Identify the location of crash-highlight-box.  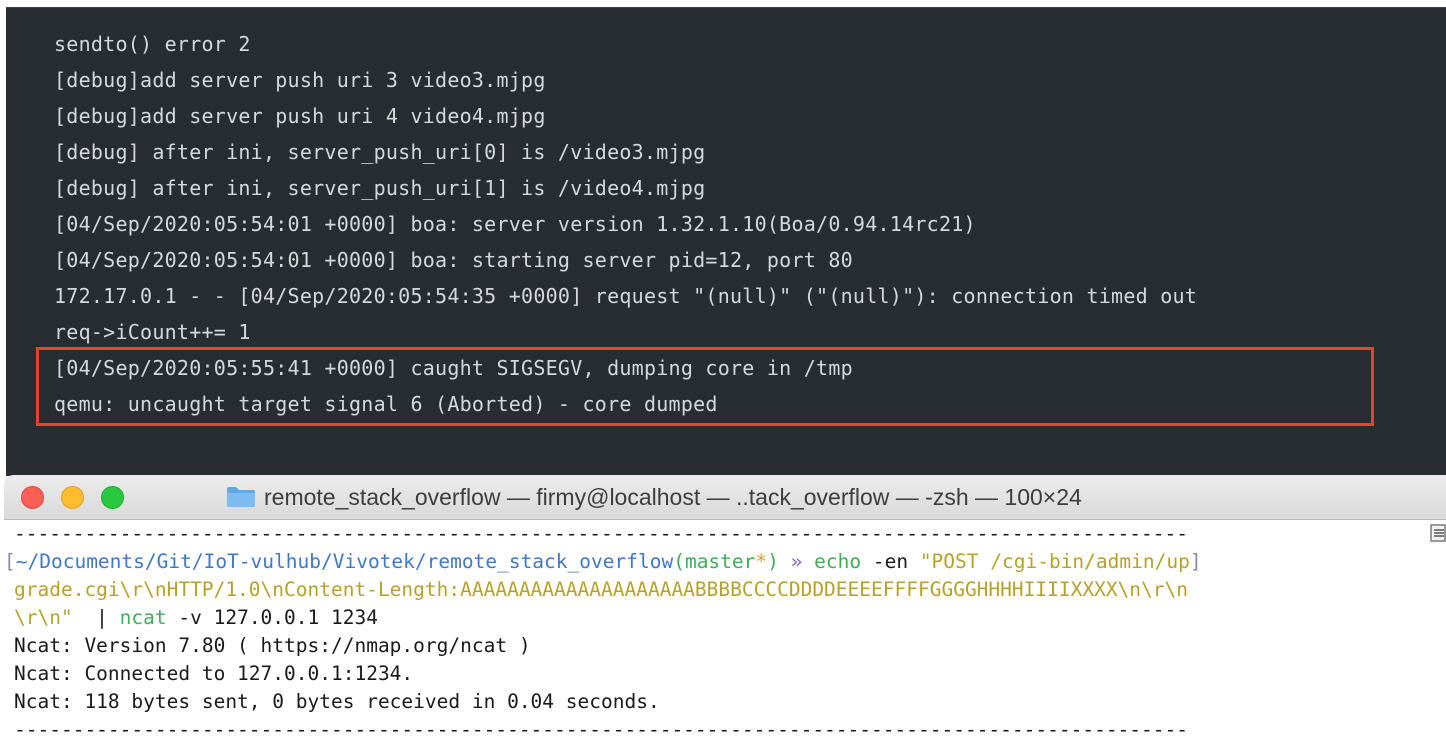
(705, 386).